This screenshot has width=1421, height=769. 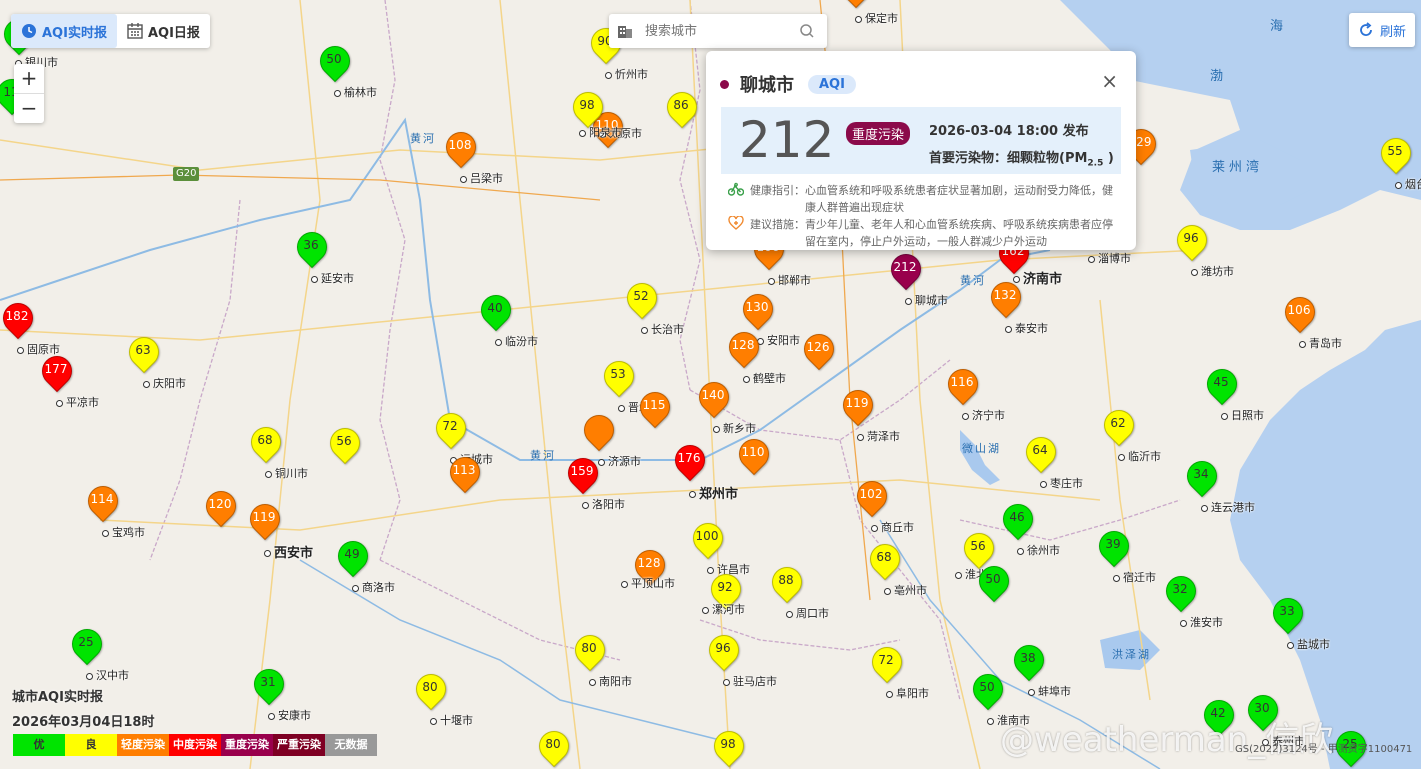 I want to click on lake-label: 洪泽湖, so click(x=1131, y=654).